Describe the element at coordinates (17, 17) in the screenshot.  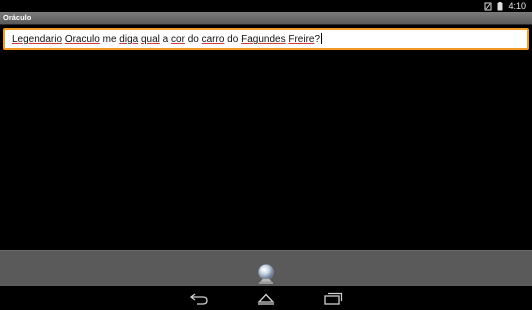
I see `app-title: Oráculo` at that location.